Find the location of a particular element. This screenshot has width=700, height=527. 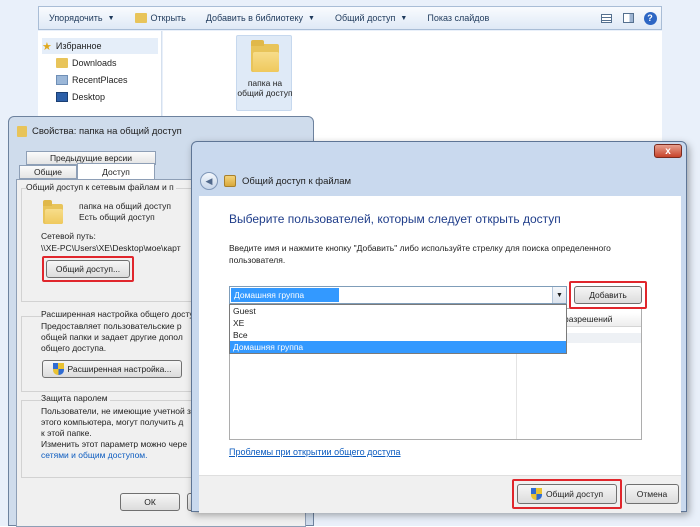

shared-folder-name: папка на общий доступ is located at coordinates (125, 206).